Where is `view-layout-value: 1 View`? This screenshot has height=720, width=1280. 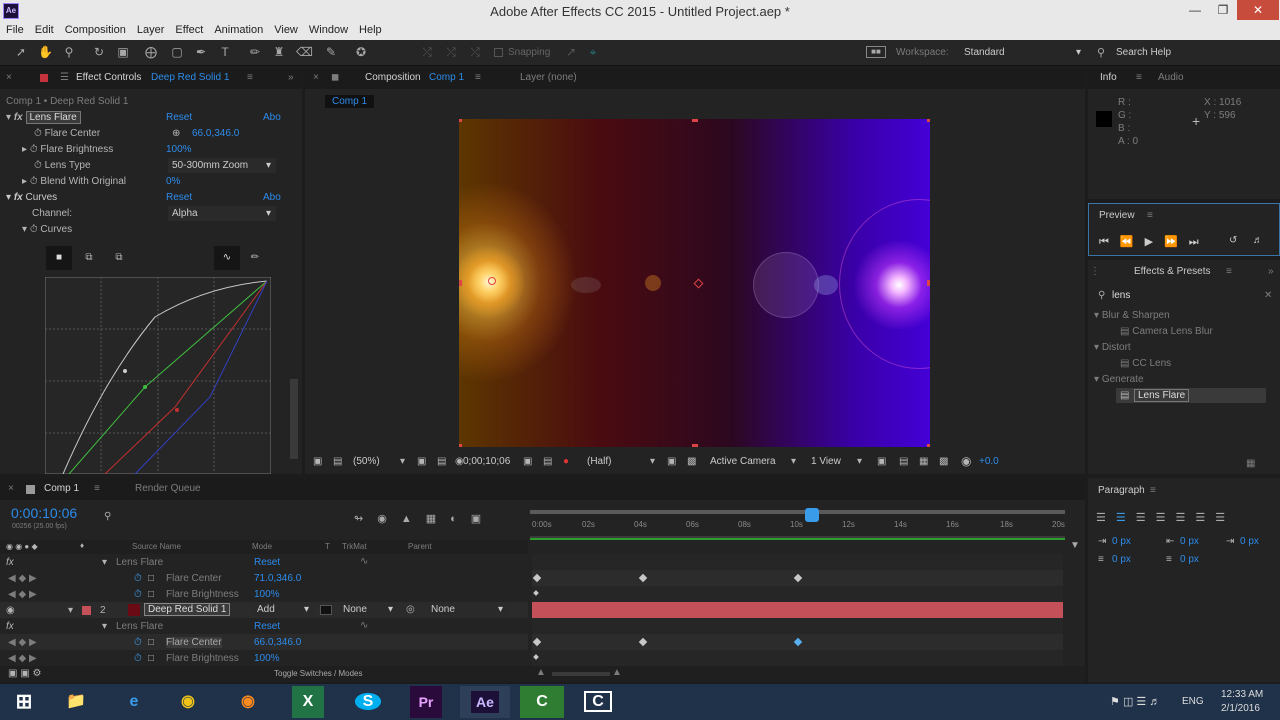 view-layout-value: 1 View is located at coordinates (826, 461).